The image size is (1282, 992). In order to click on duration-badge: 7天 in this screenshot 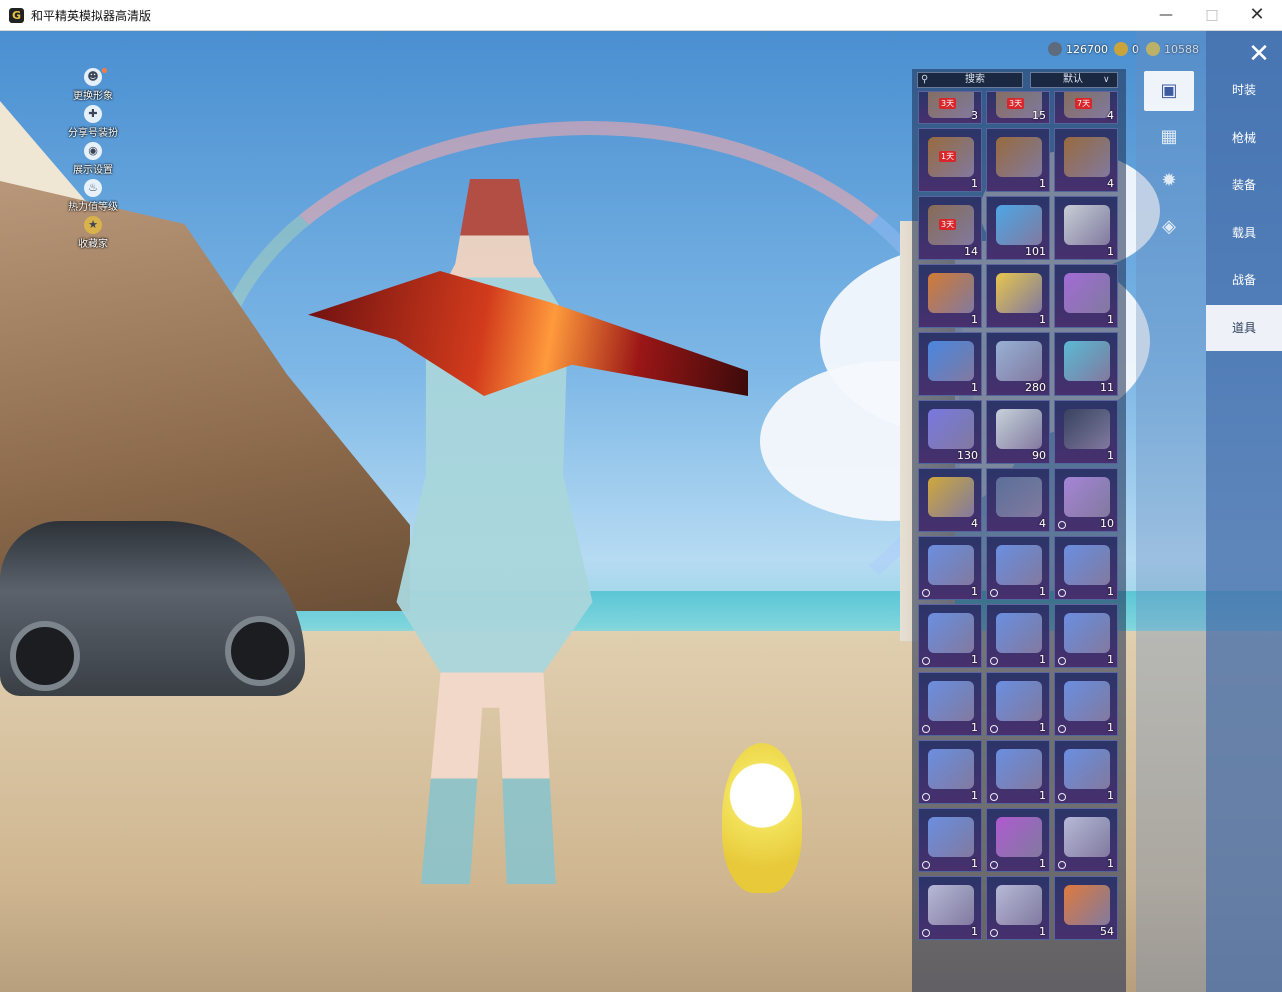, I will do `click(1084, 103)`.